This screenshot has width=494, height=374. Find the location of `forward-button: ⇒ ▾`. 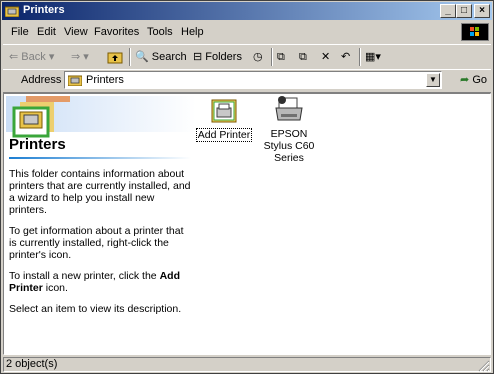

forward-button: ⇒ ▾ is located at coordinates (80, 57).